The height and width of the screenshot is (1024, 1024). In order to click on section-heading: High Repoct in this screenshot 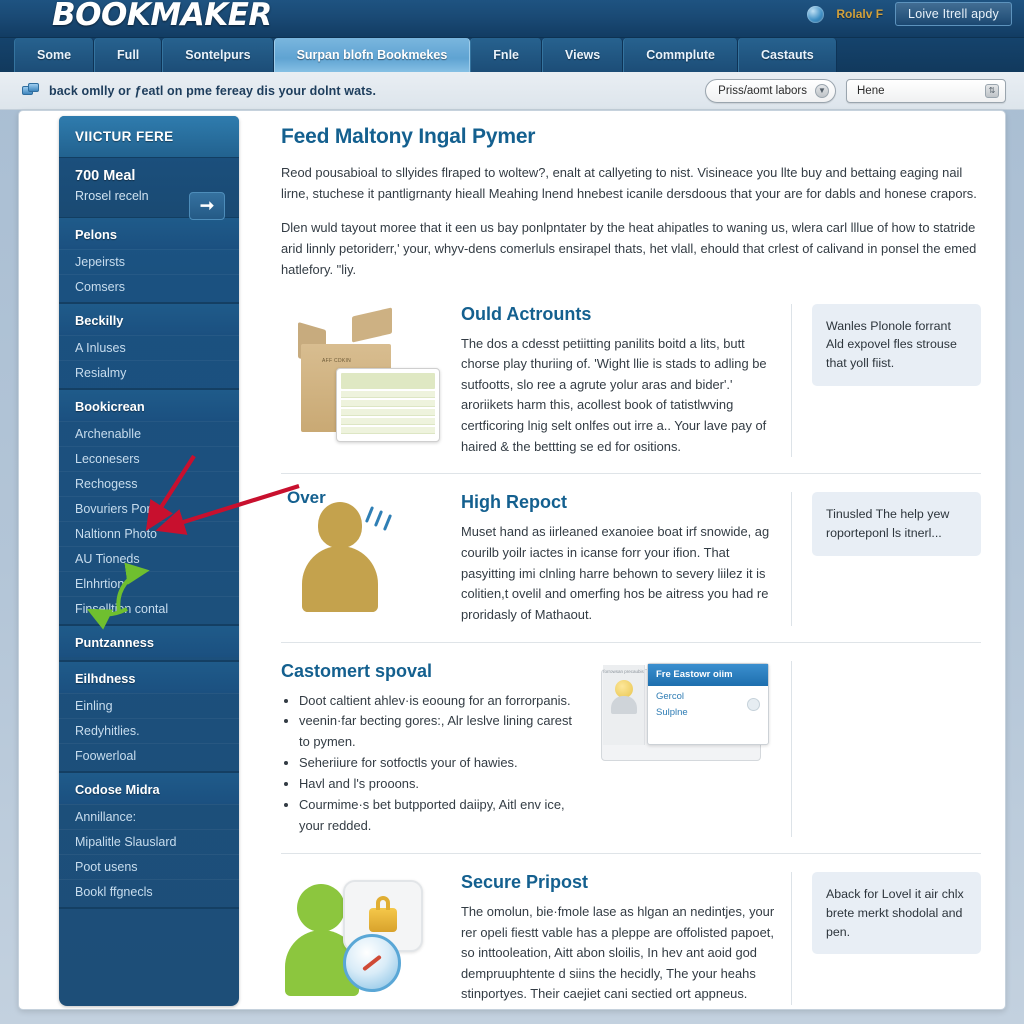, I will do `click(514, 502)`.